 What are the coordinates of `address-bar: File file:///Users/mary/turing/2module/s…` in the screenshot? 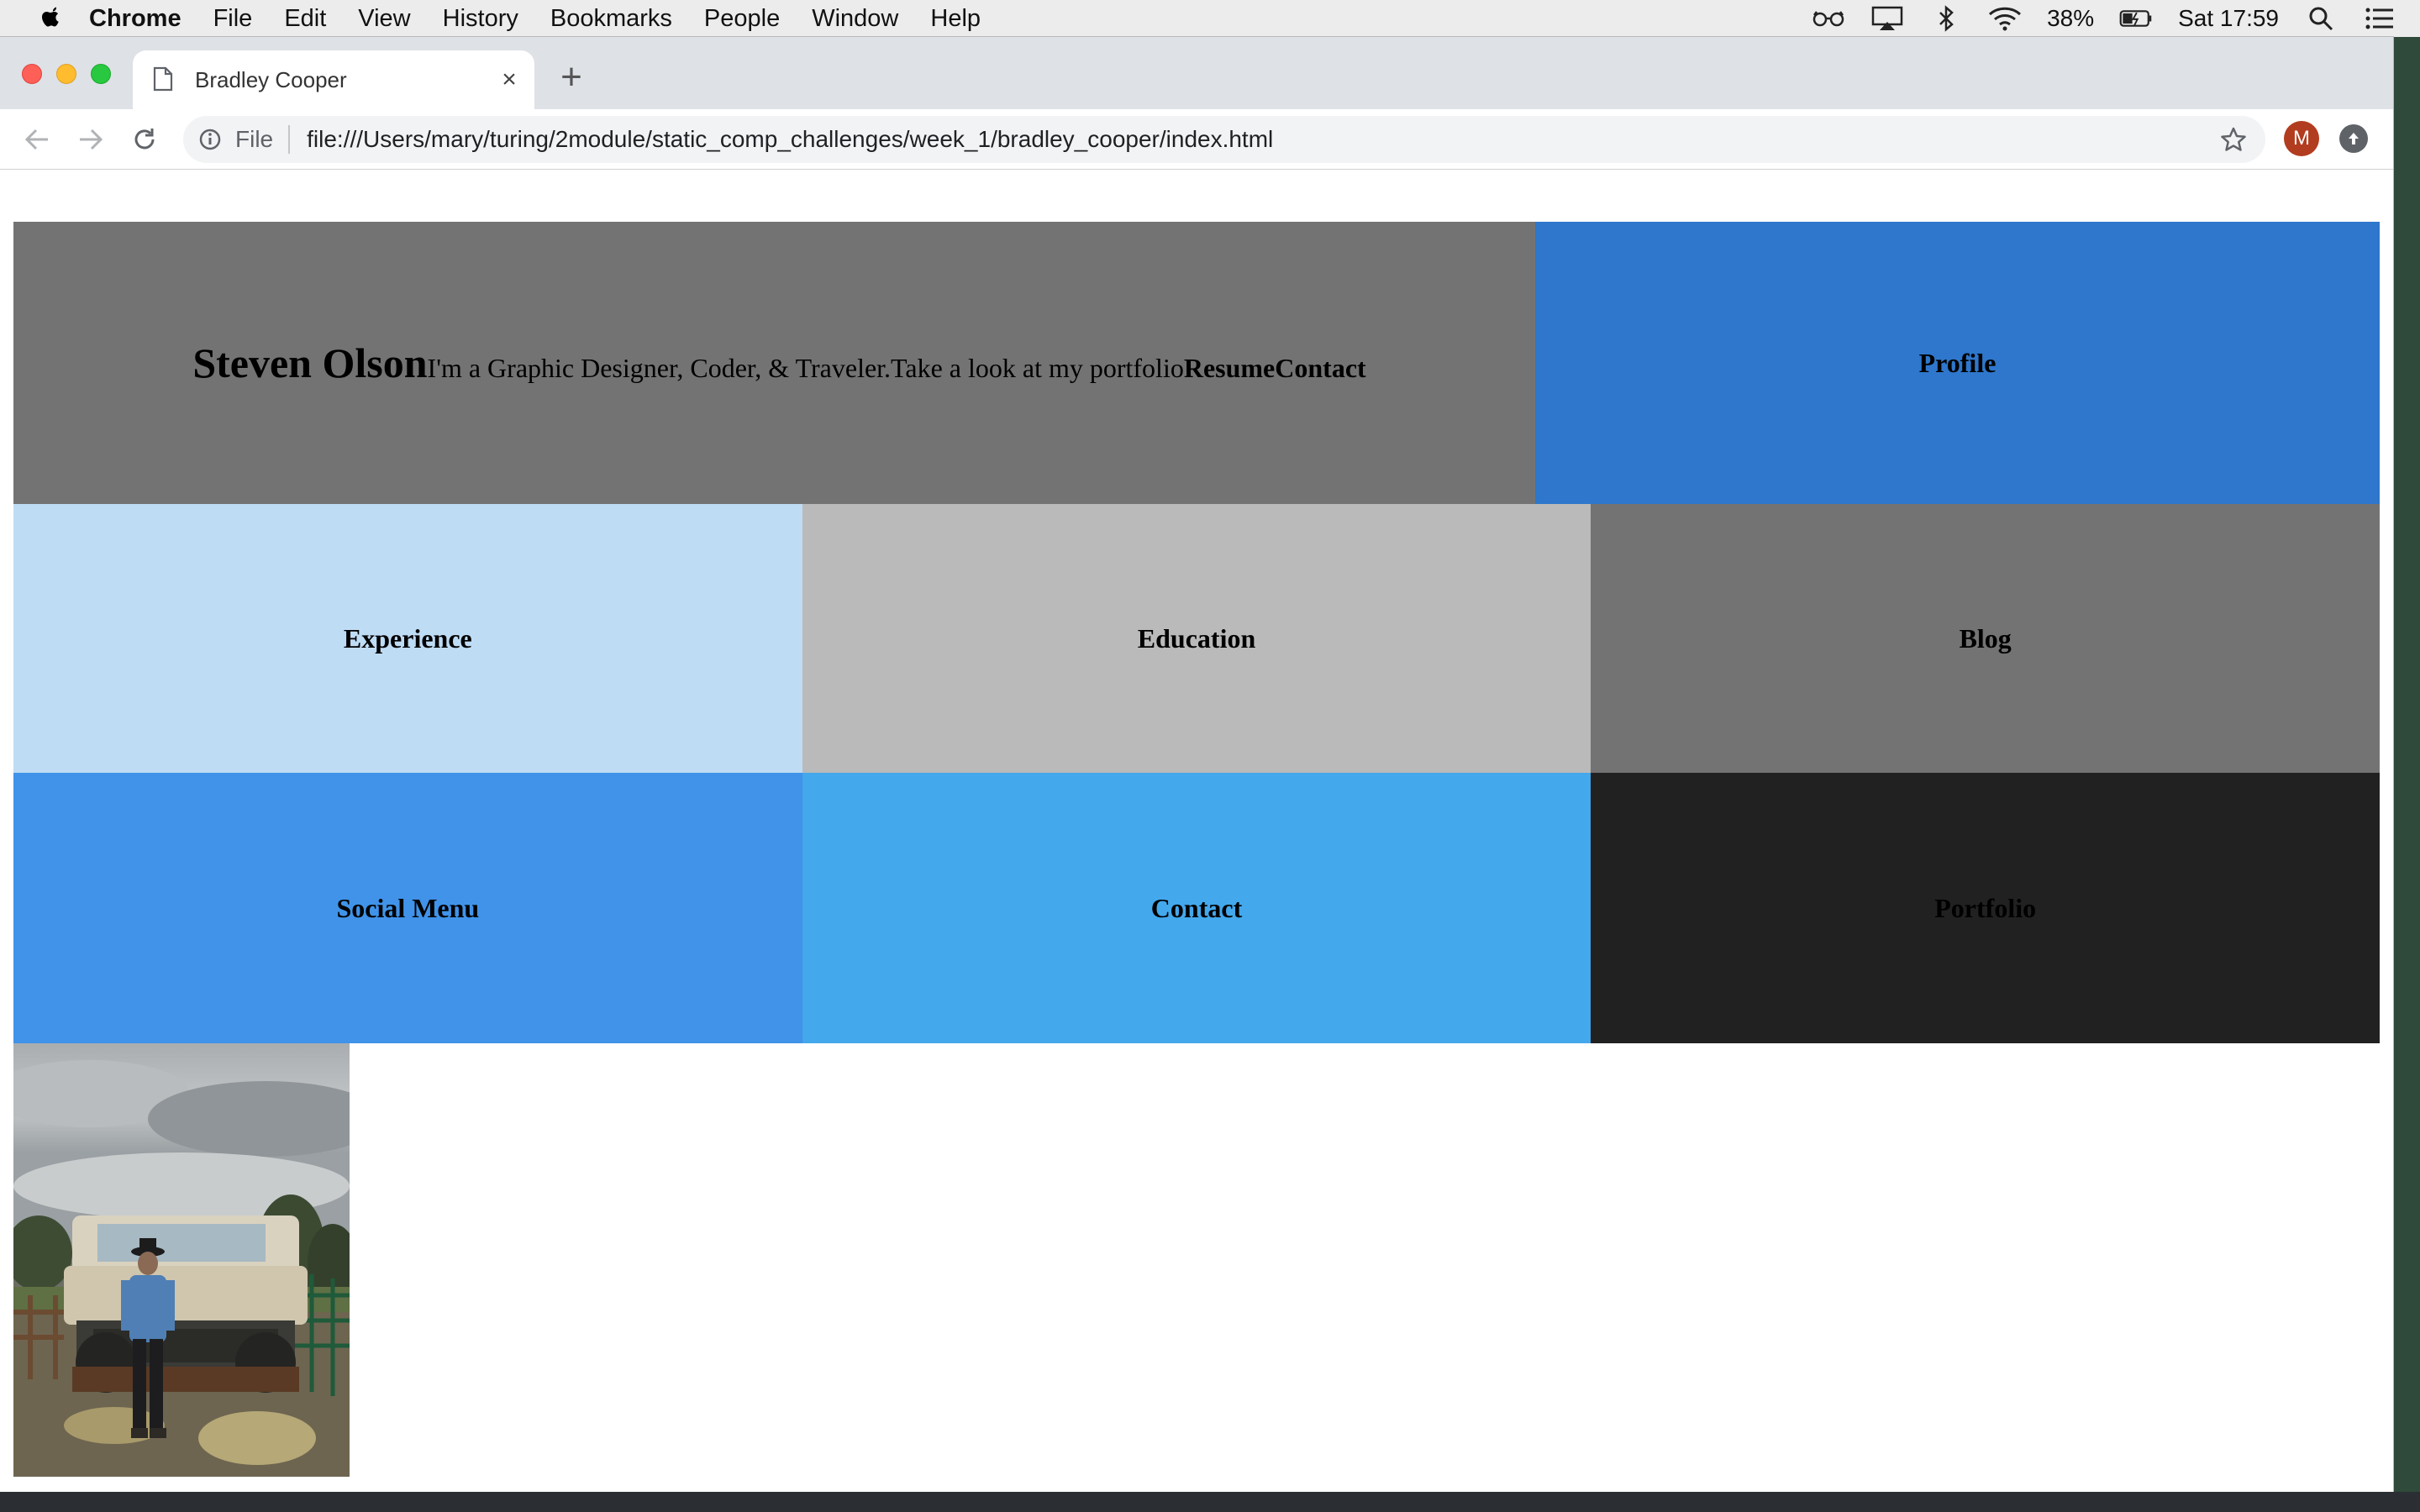 It's located at (1224, 139).